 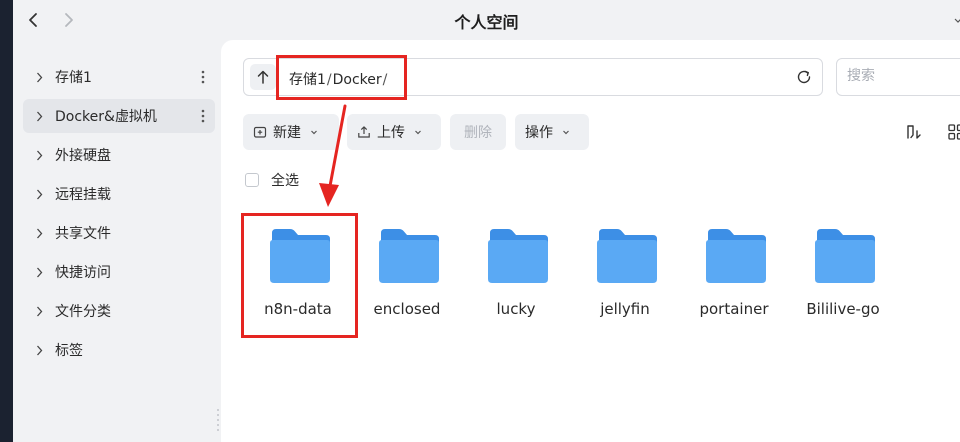 I want to click on upload-button: 上传, so click(x=394, y=132).